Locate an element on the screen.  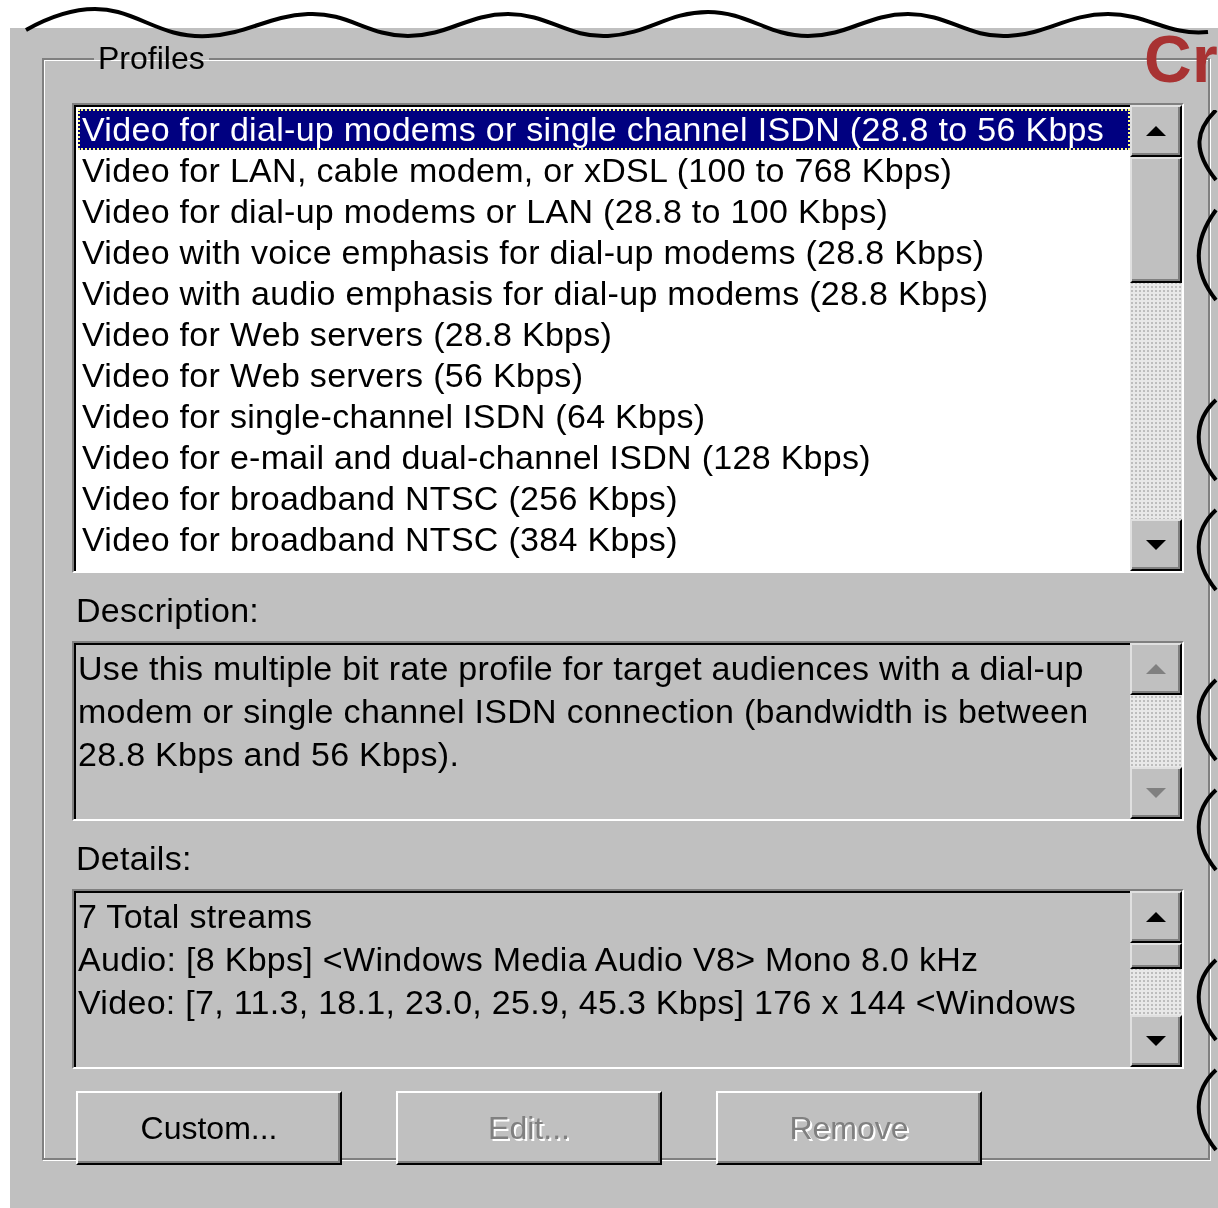
description-box: Use this multiple bit rate profile for target audiences with a dial-up modem or single channel ISDN connection (bandwidth is between 28.8 Kbps and 56 Kbps). is located at coordinates (628, 731).